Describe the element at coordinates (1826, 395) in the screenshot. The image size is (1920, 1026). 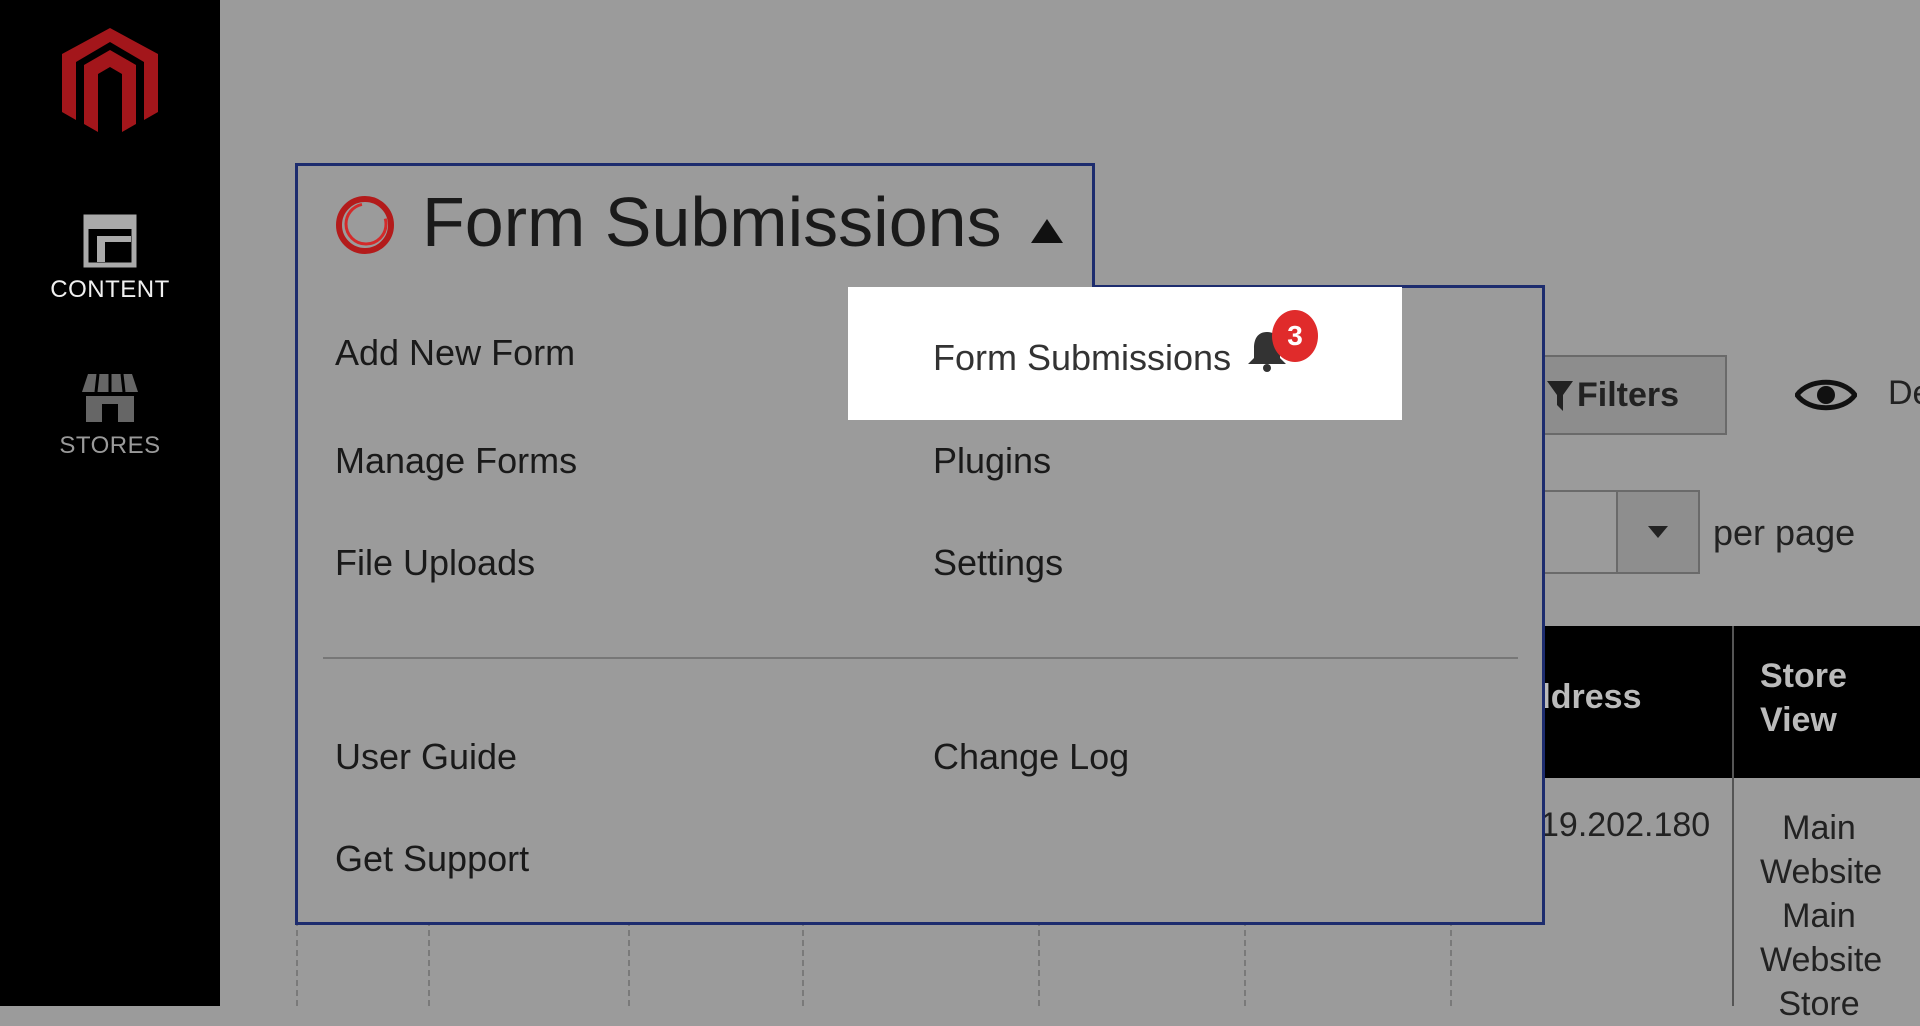
I see `eye-icon` at that location.